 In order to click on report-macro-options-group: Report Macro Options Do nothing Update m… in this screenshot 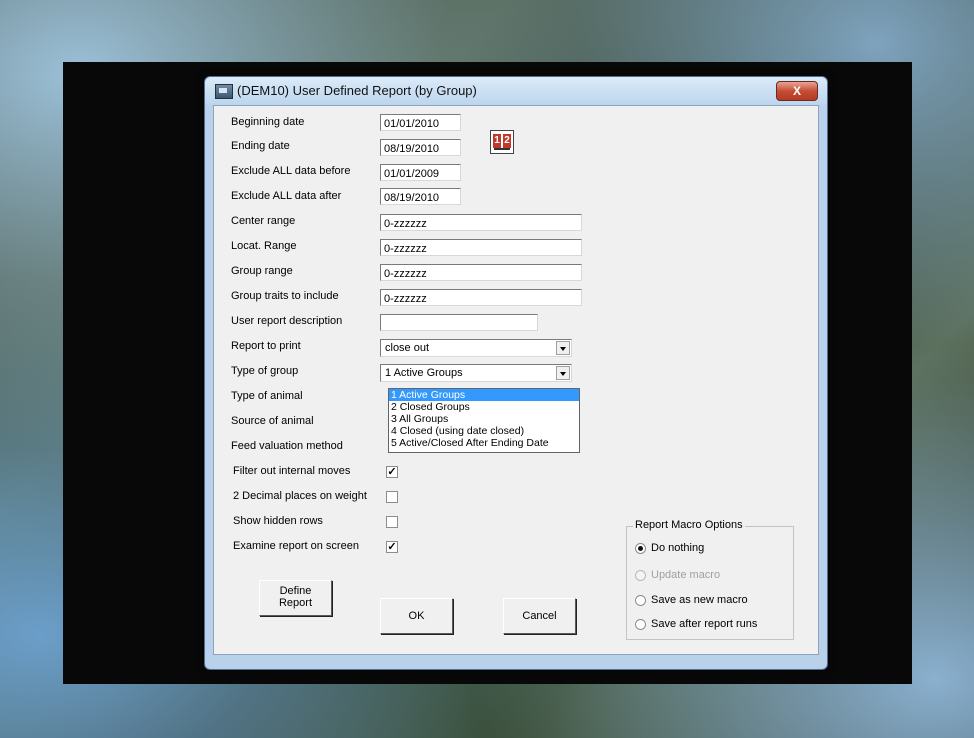, I will do `click(710, 579)`.